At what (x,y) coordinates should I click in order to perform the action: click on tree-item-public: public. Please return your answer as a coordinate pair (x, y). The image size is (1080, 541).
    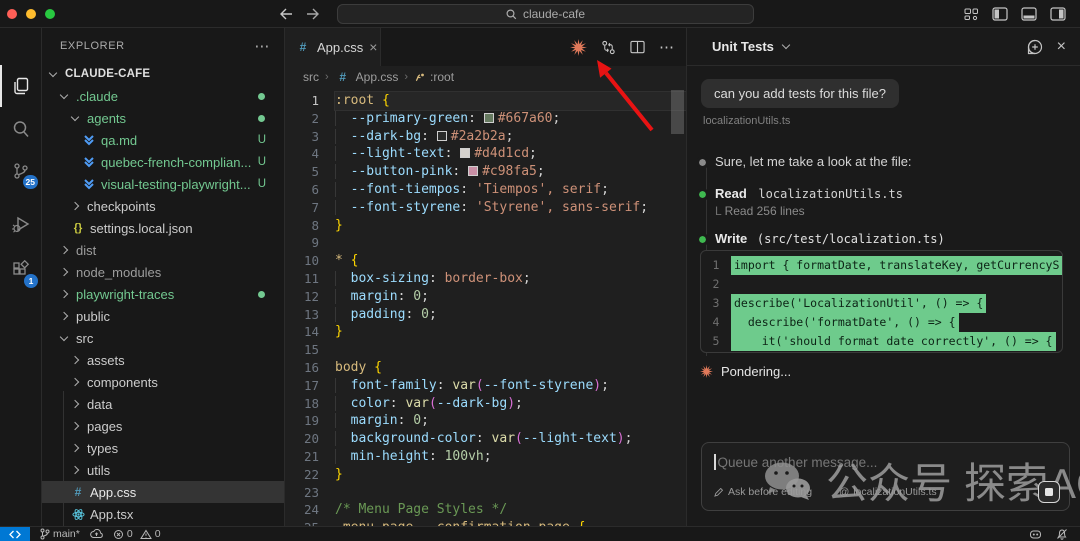
    Looking at the image, I should click on (163, 316).